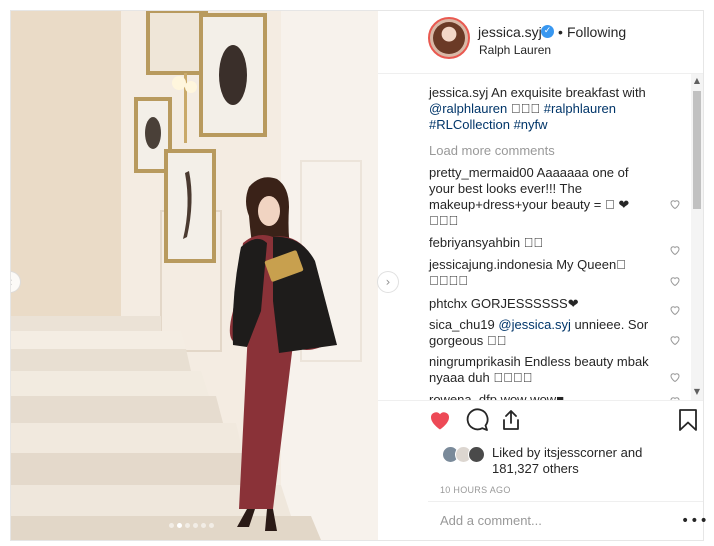 The height and width of the screenshot is (546, 714). I want to click on location-link: Ralph Lauren, so click(515, 50).